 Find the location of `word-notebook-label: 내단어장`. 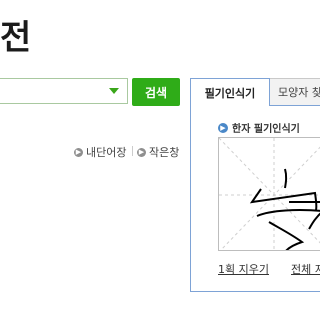

word-notebook-label: 내단어장 is located at coordinates (106, 152).